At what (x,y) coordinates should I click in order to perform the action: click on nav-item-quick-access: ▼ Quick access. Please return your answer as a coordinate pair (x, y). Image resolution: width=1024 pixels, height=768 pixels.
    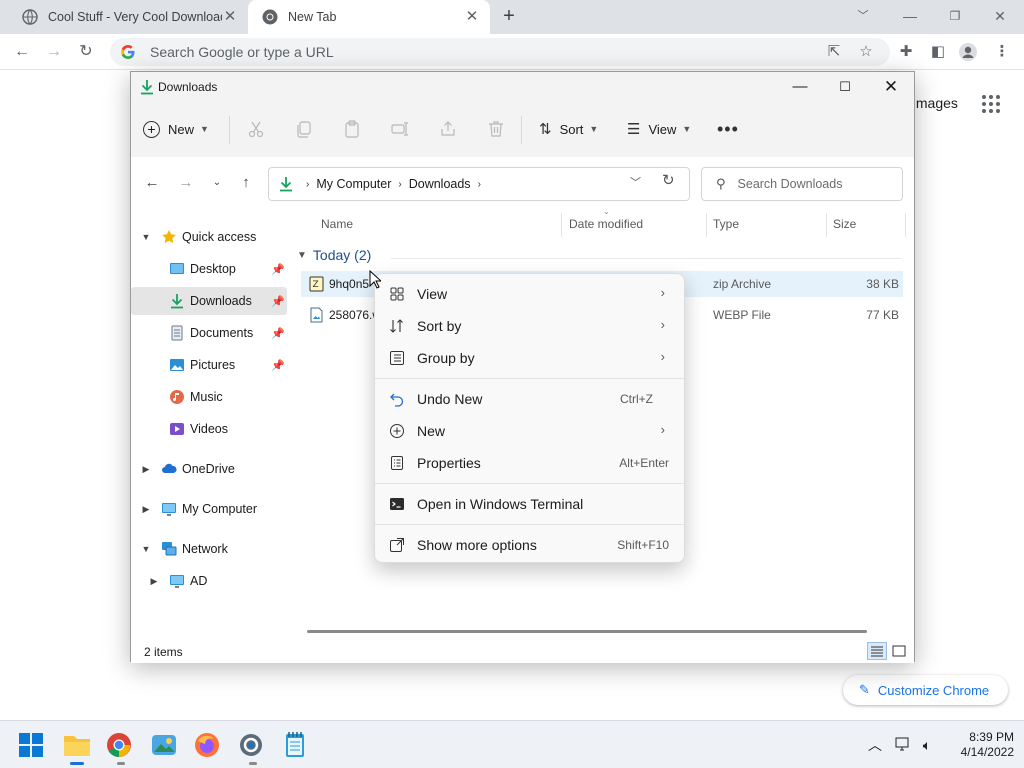
    Looking at the image, I should click on (209, 237).